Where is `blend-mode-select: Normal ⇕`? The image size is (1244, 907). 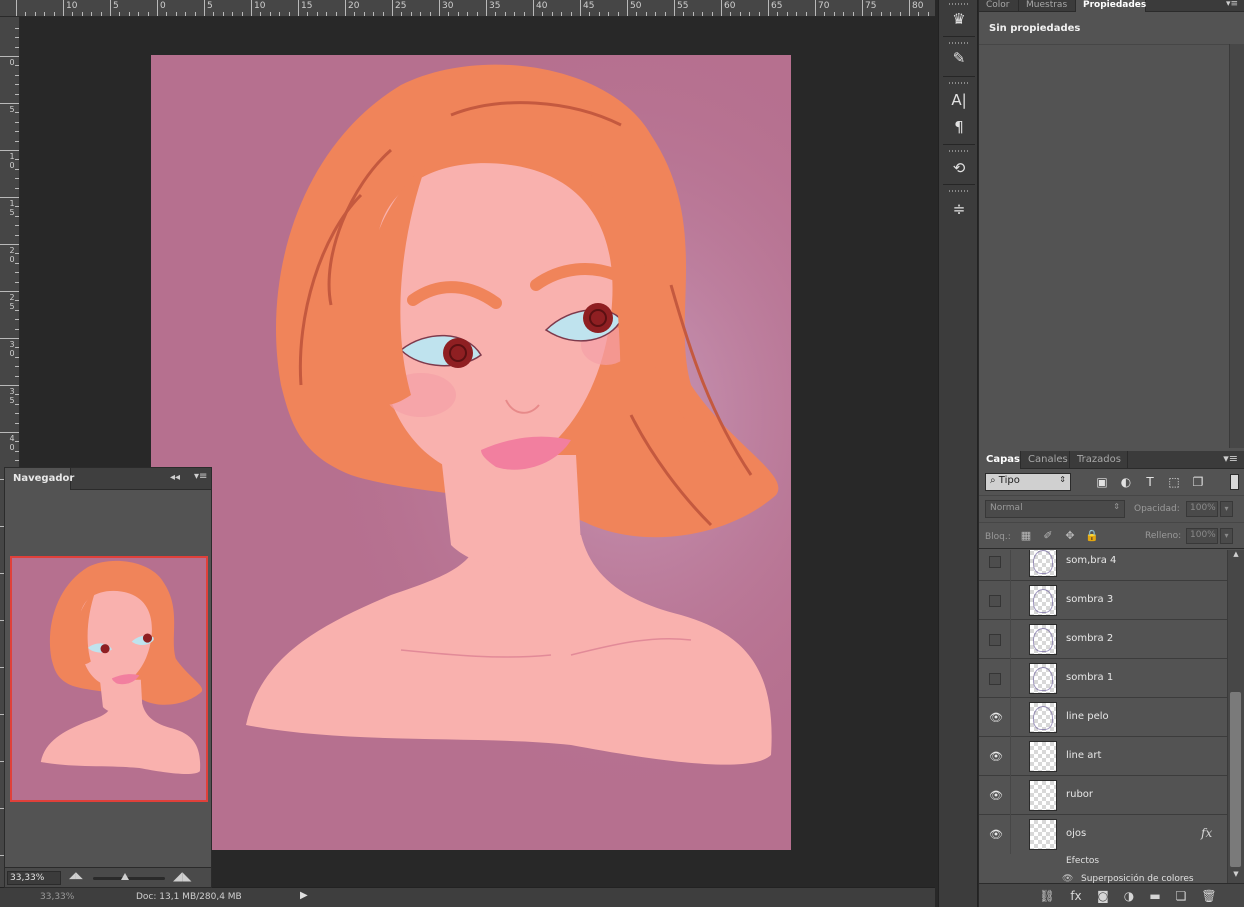 blend-mode-select: Normal ⇕ is located at coordinates (1055, 509).